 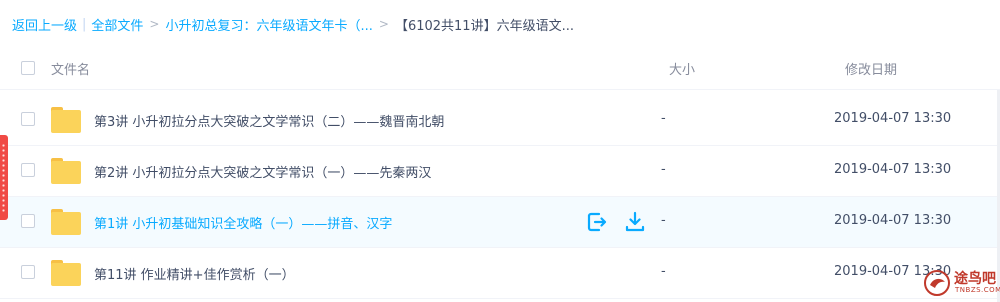 I want to click on column-header-size: 大小, so click(x=682, y=68).